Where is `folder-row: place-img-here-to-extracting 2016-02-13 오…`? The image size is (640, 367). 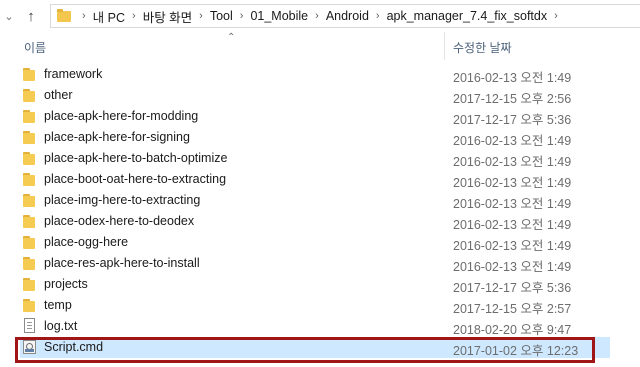 folder-row: place-img-here-to-extracting 2016-02-13 오… is located at coordinates (315, 200).